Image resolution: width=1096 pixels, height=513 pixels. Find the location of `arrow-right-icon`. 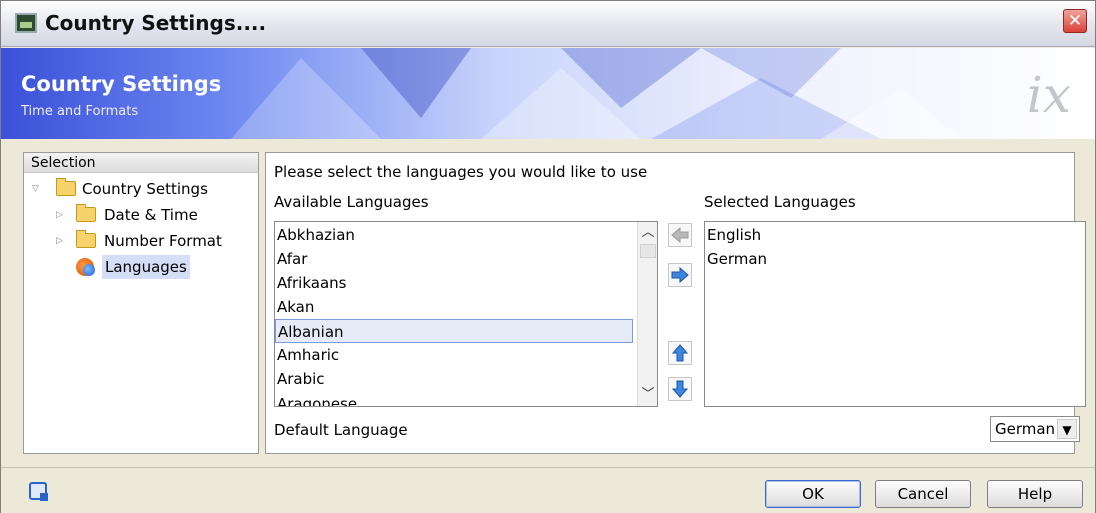

arrow-right-icon is located at coordinates (680, 275).